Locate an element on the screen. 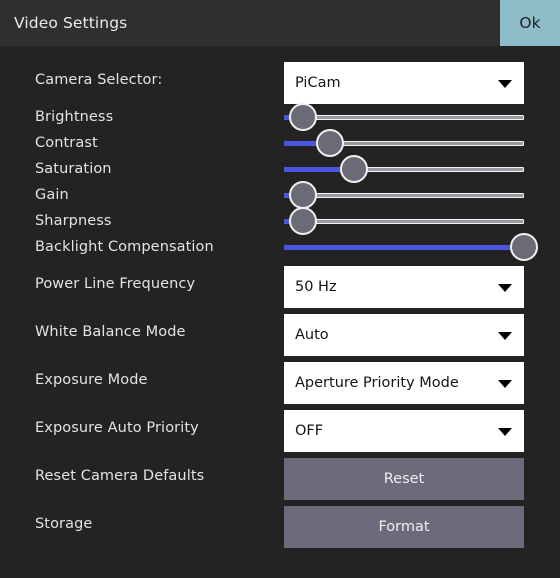 Image resolution: width=560 pixels, height=578 pixels. window-title: Video Settings is located at coordinates (71, 23).